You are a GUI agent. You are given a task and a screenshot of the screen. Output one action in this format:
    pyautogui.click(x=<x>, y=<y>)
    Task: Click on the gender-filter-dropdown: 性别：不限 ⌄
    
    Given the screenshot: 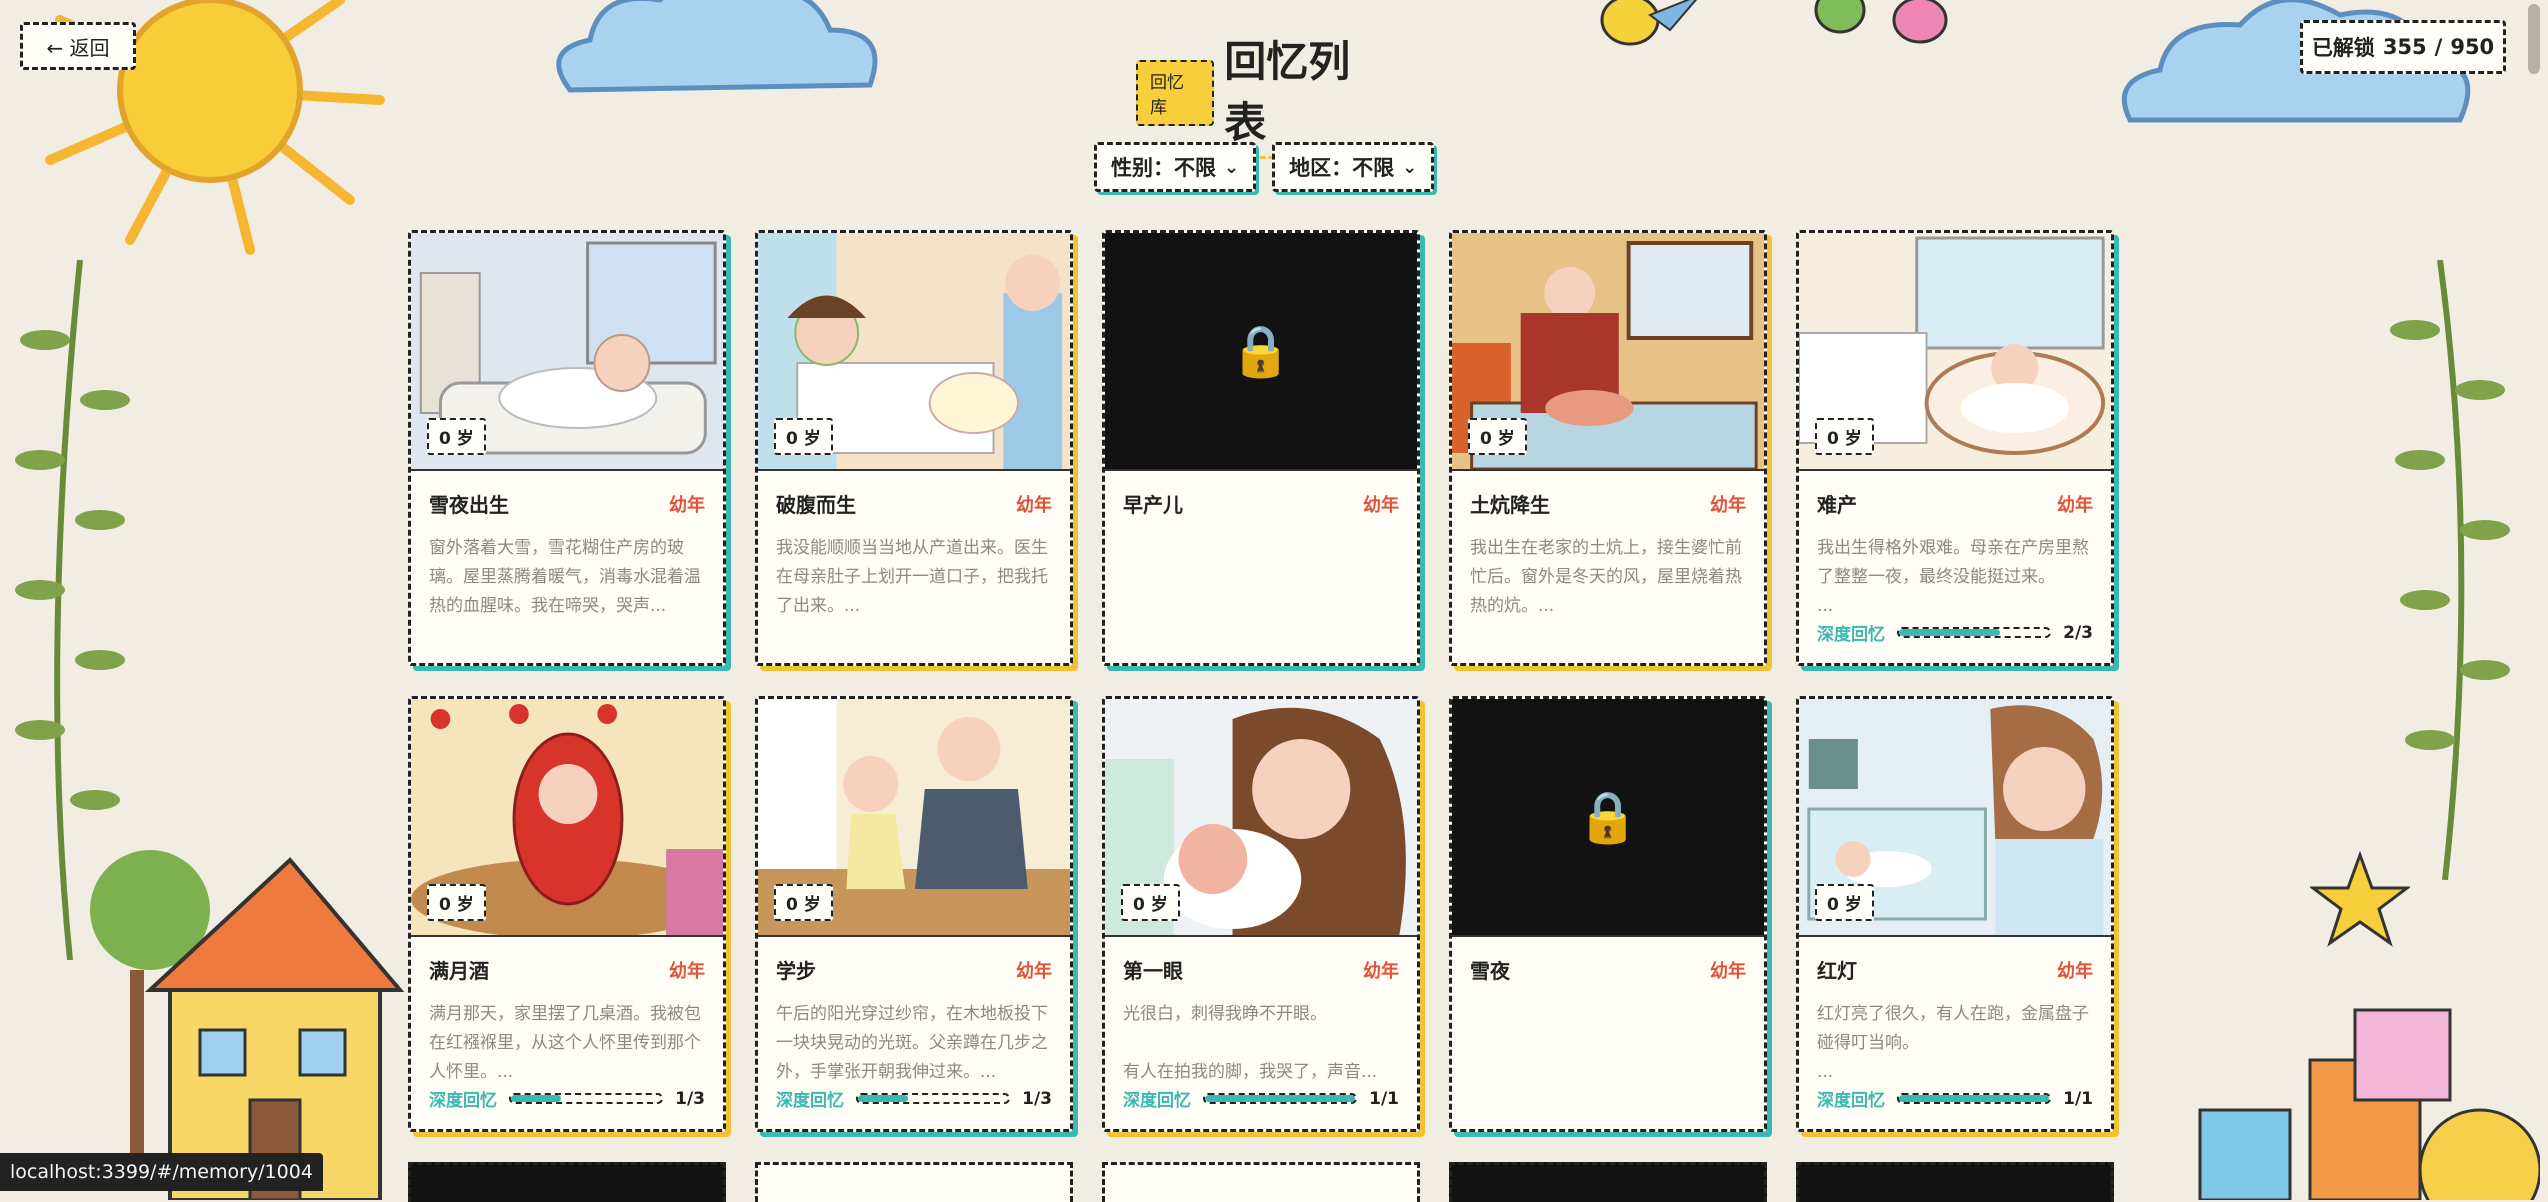 What is the action you would take?
    pyautogui.click(x=1175, y=167)
    